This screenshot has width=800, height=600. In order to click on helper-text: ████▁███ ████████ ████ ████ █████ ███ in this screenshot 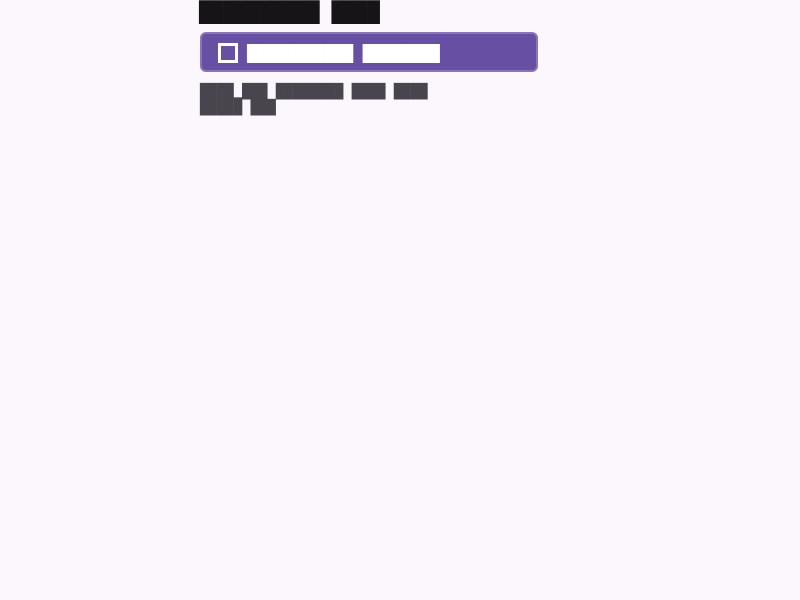, I will do `click(314, 100)`.